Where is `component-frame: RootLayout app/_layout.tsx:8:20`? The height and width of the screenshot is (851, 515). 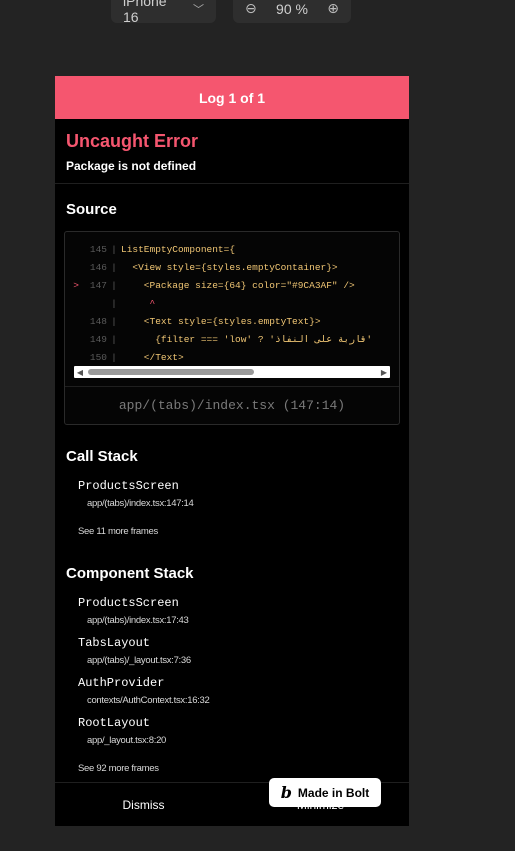
component-frame: RootLayout app/_layout.tsx:8:20 is located at coordinates (232, 731).